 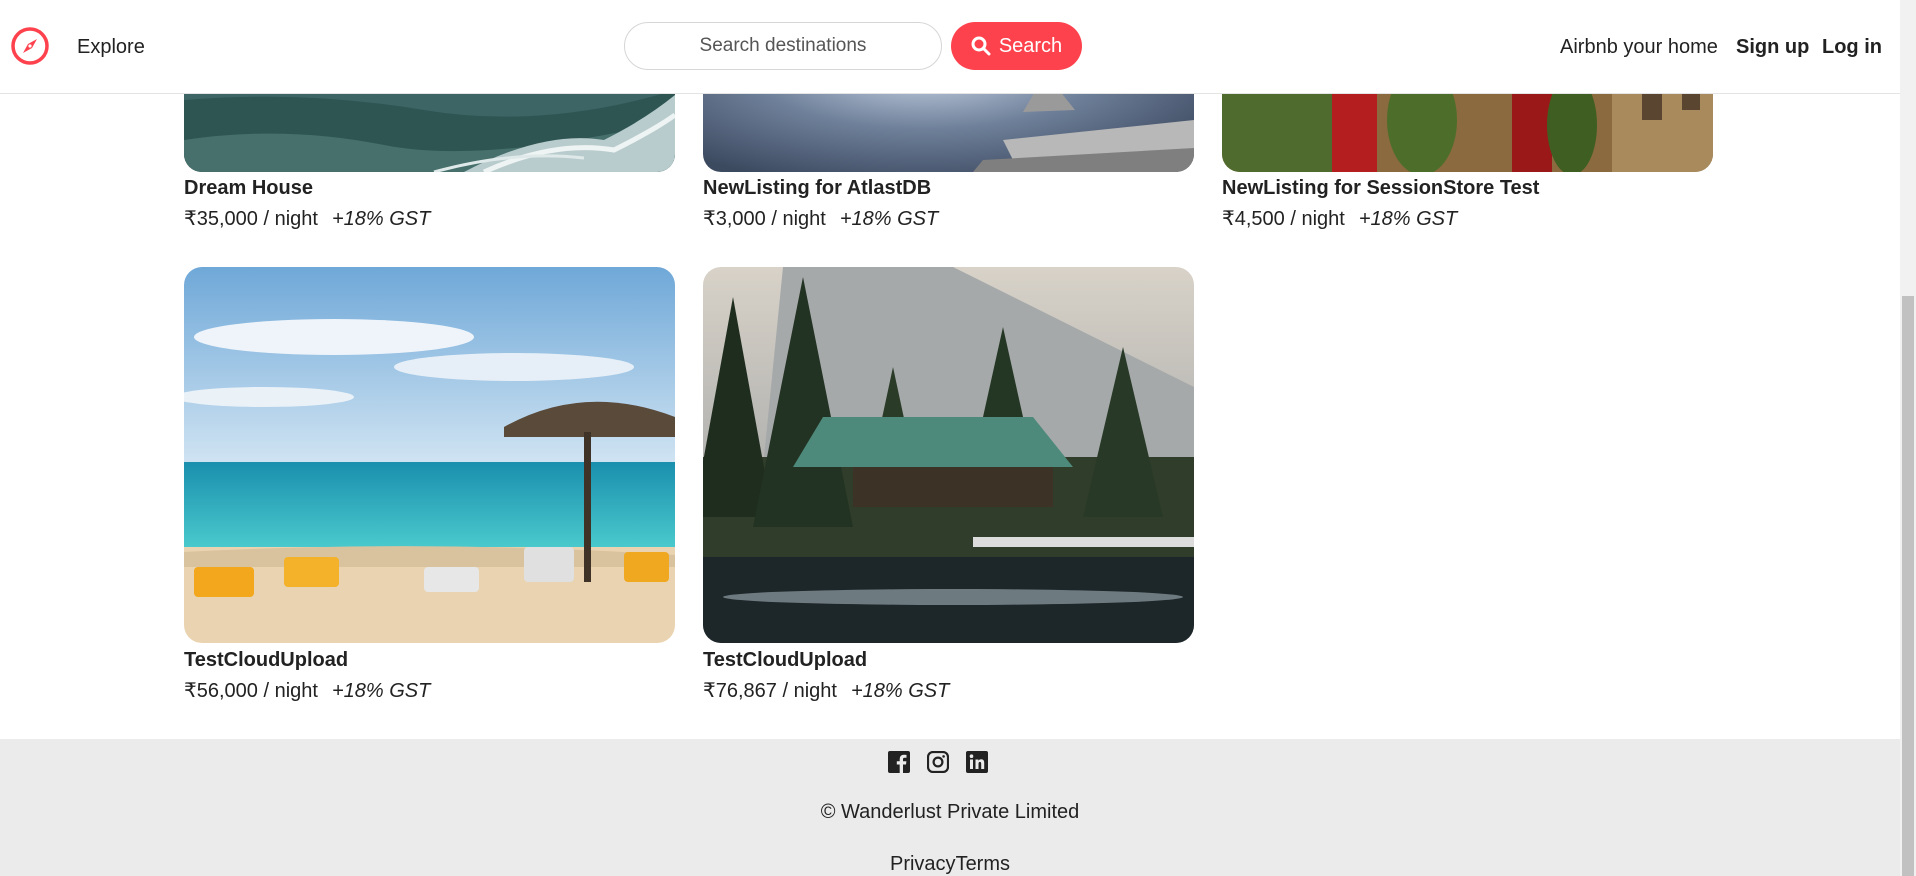 I want to click on search-button-label: Search, so click(x=1030, y=45).